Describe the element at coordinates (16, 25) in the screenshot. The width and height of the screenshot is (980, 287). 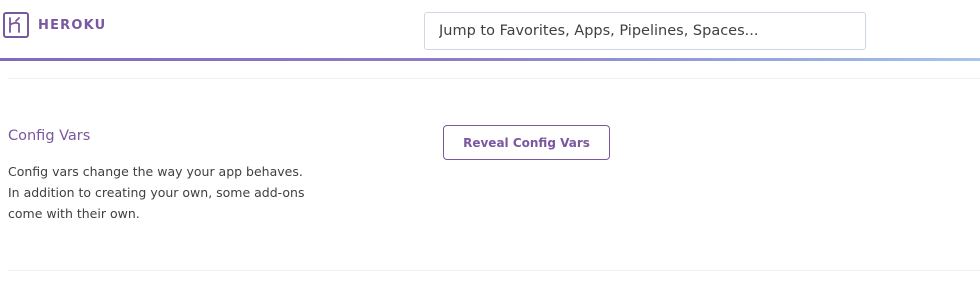
I see `heroku-logo-icon` at that location.